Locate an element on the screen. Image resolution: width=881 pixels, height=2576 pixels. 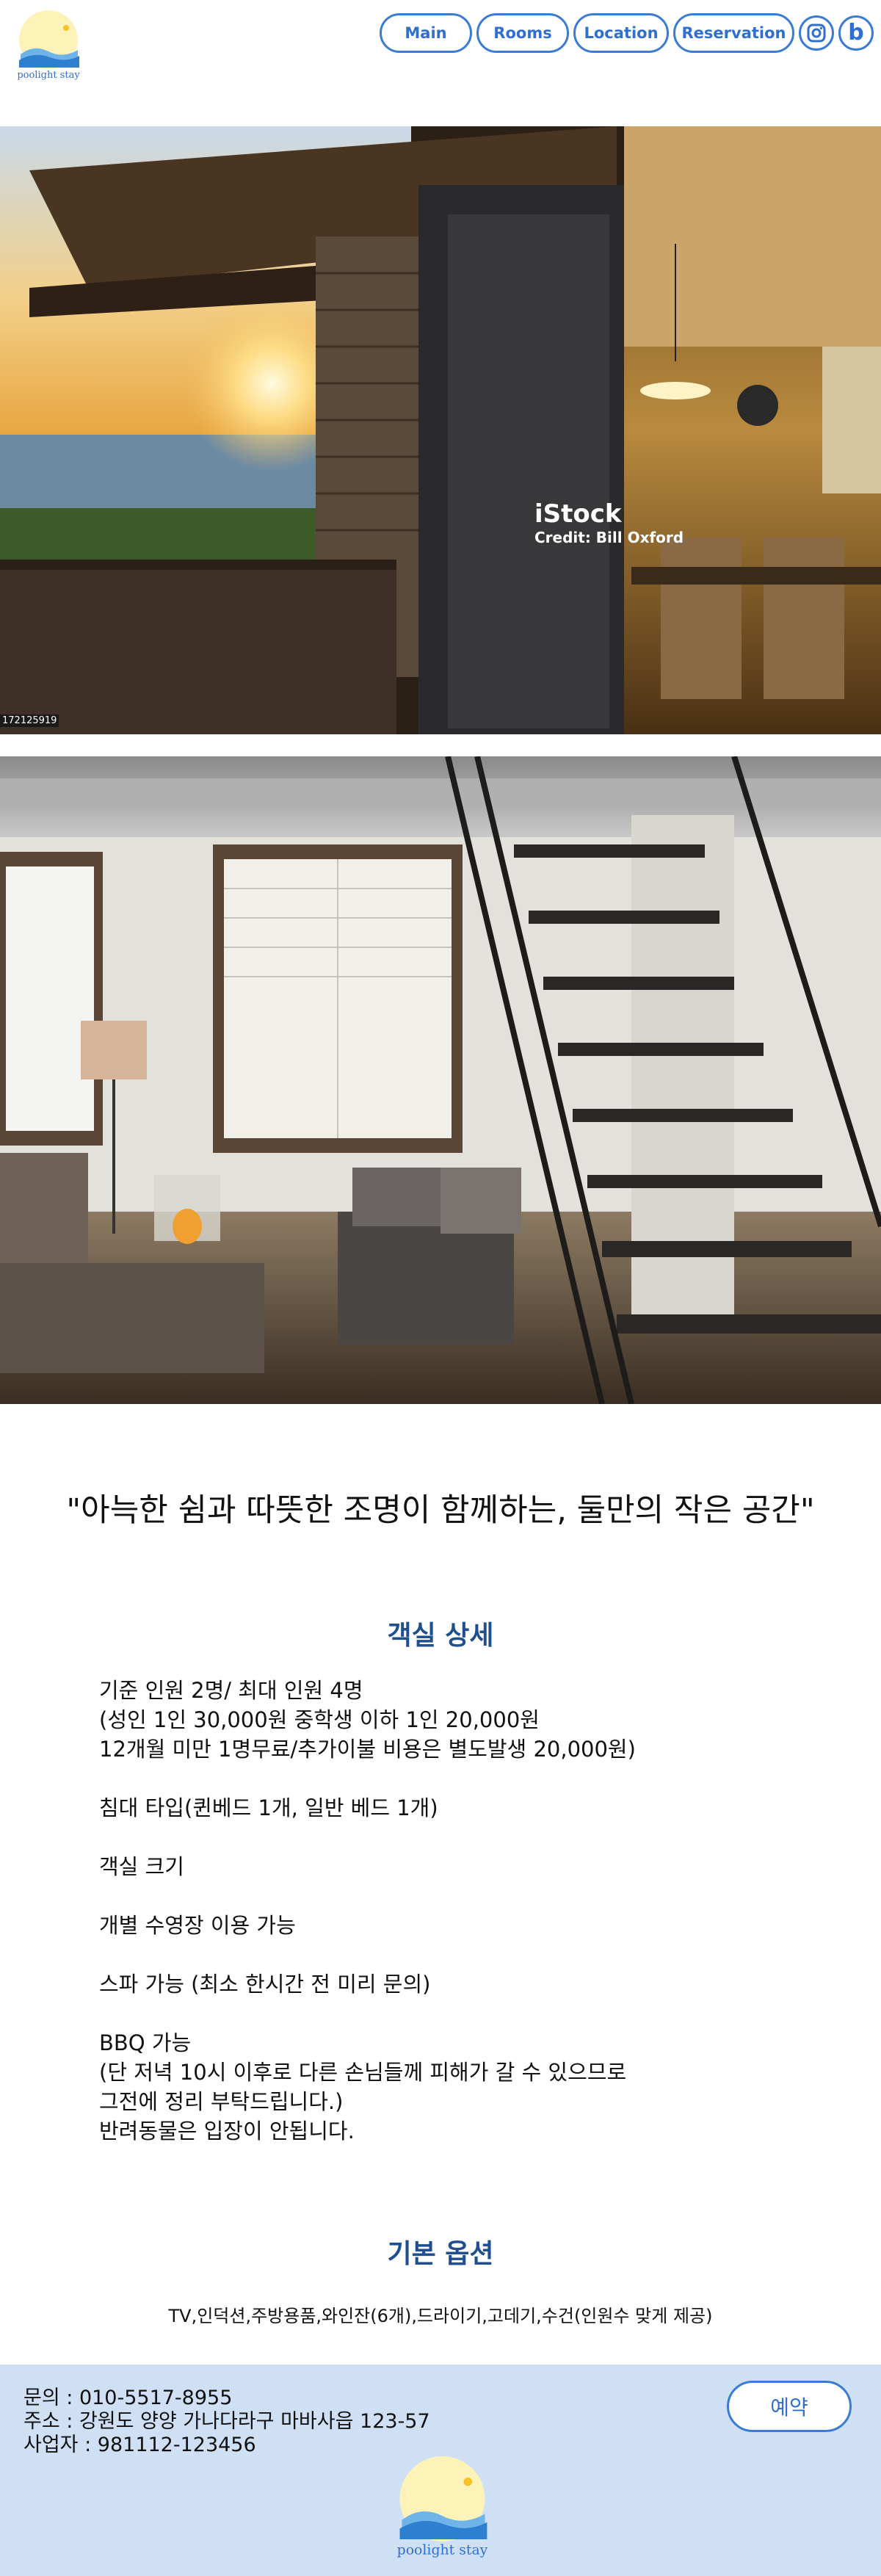
main-nav: Main Rooms Location Reservation b is located at coordinates (627, 33).